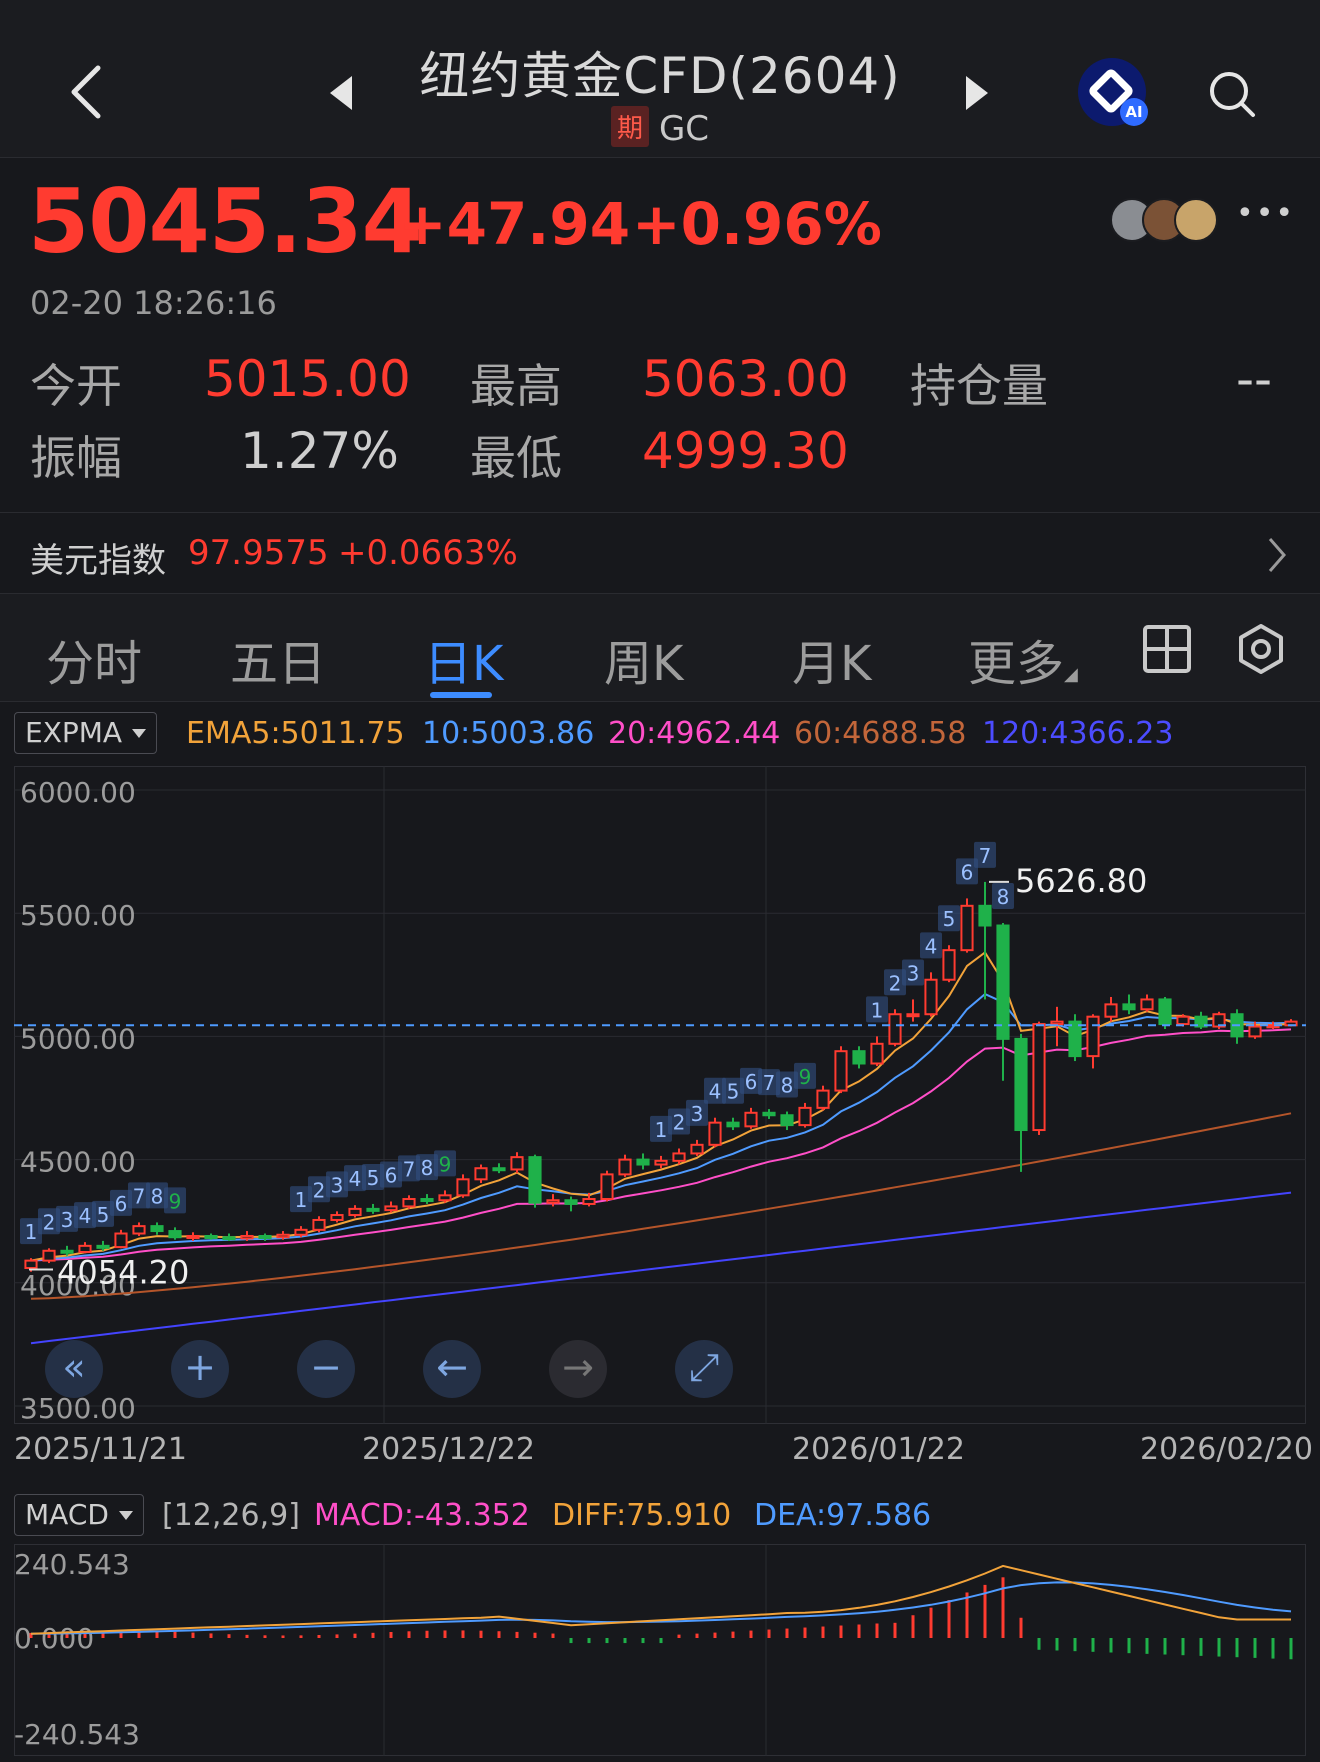  What do you see at coordinates (643, 659) in the screenshot?
I see `tab-weekly-k: 周K` at bounding box center [643, 659].